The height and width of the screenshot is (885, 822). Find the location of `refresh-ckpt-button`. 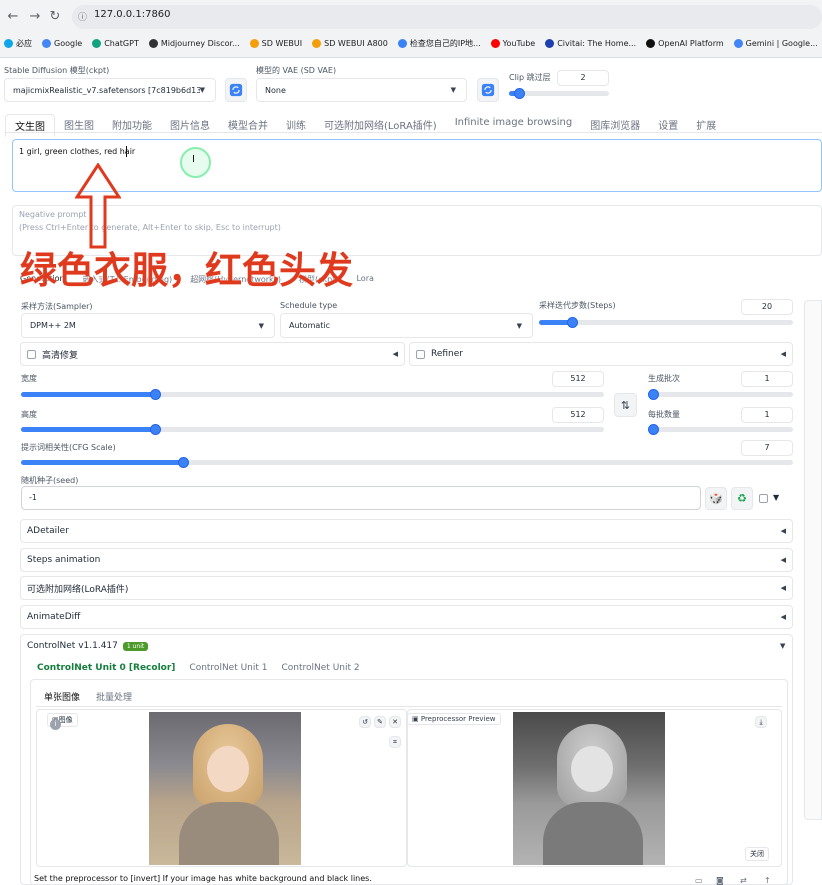

refresh-ckpt-button is located at coordinates (236, 90).